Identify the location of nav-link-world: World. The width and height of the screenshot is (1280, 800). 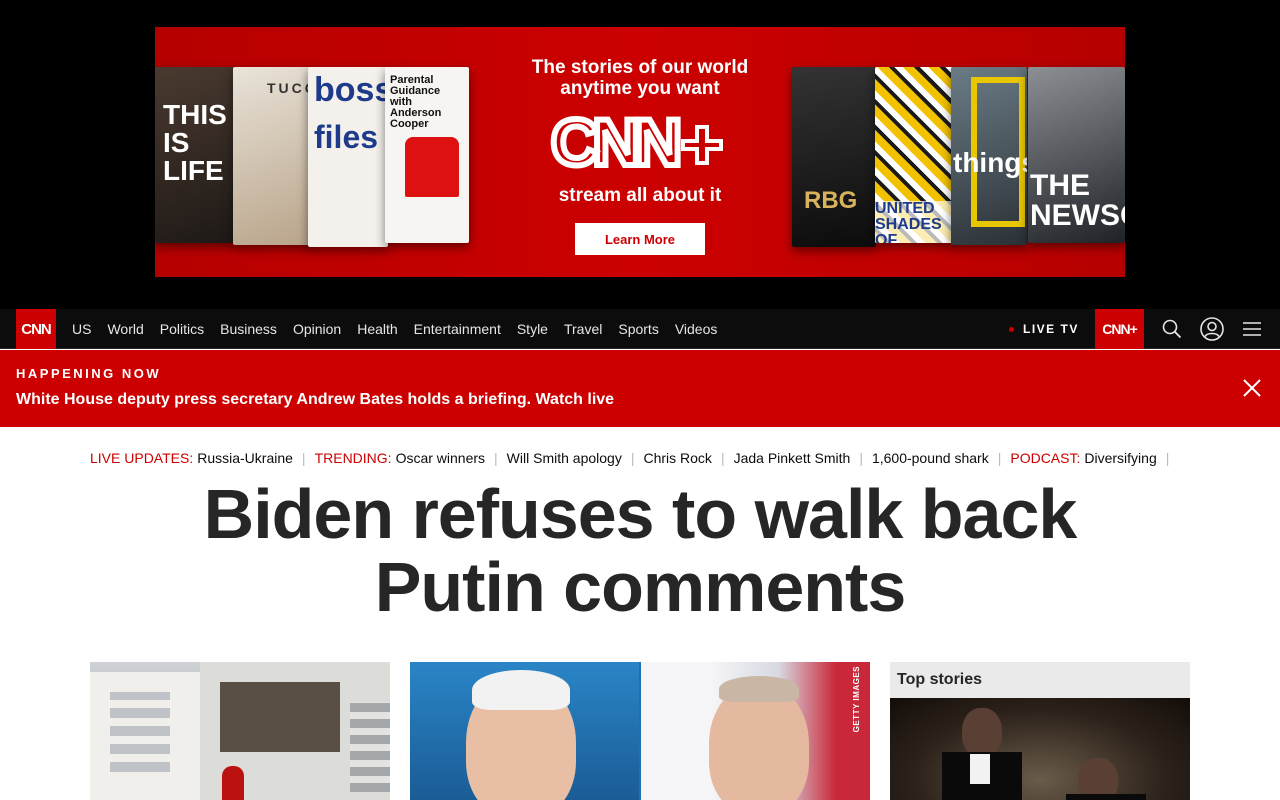
(125, 329).